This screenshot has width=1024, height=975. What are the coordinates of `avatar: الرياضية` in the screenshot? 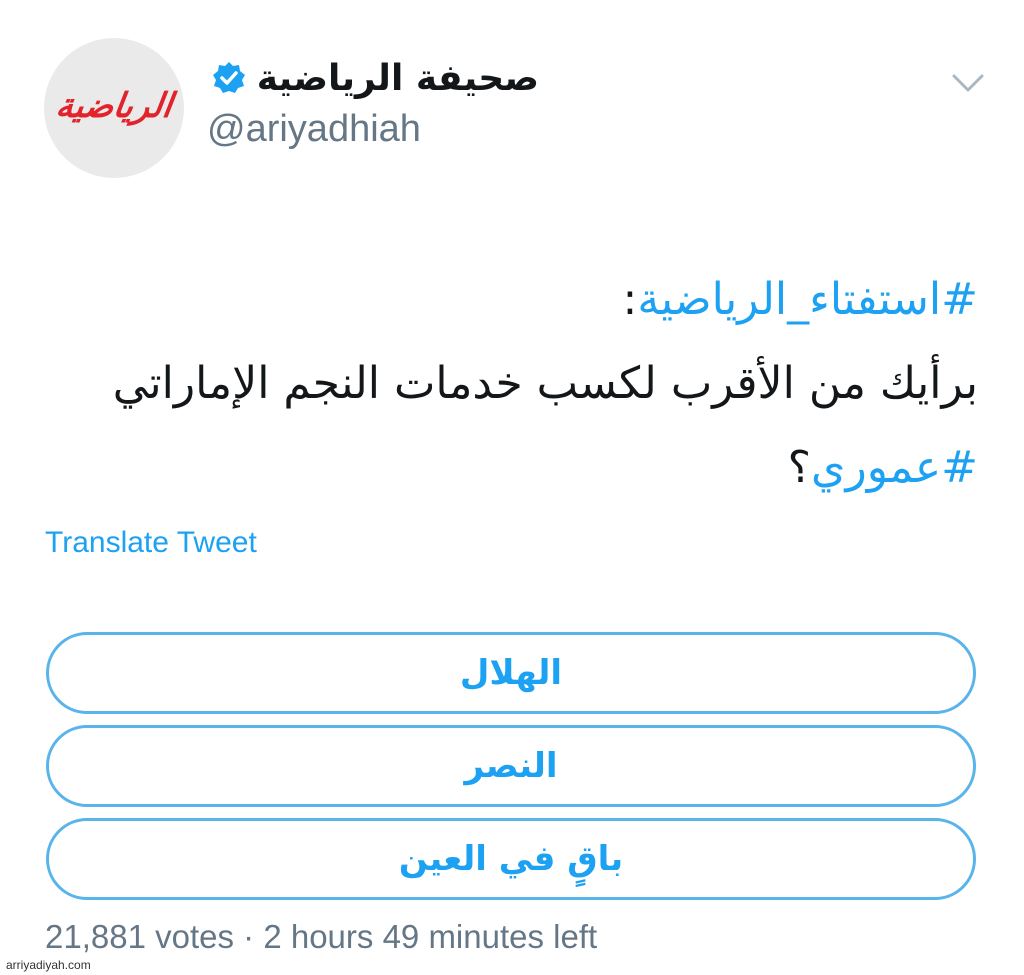 It's located at (114, 108).